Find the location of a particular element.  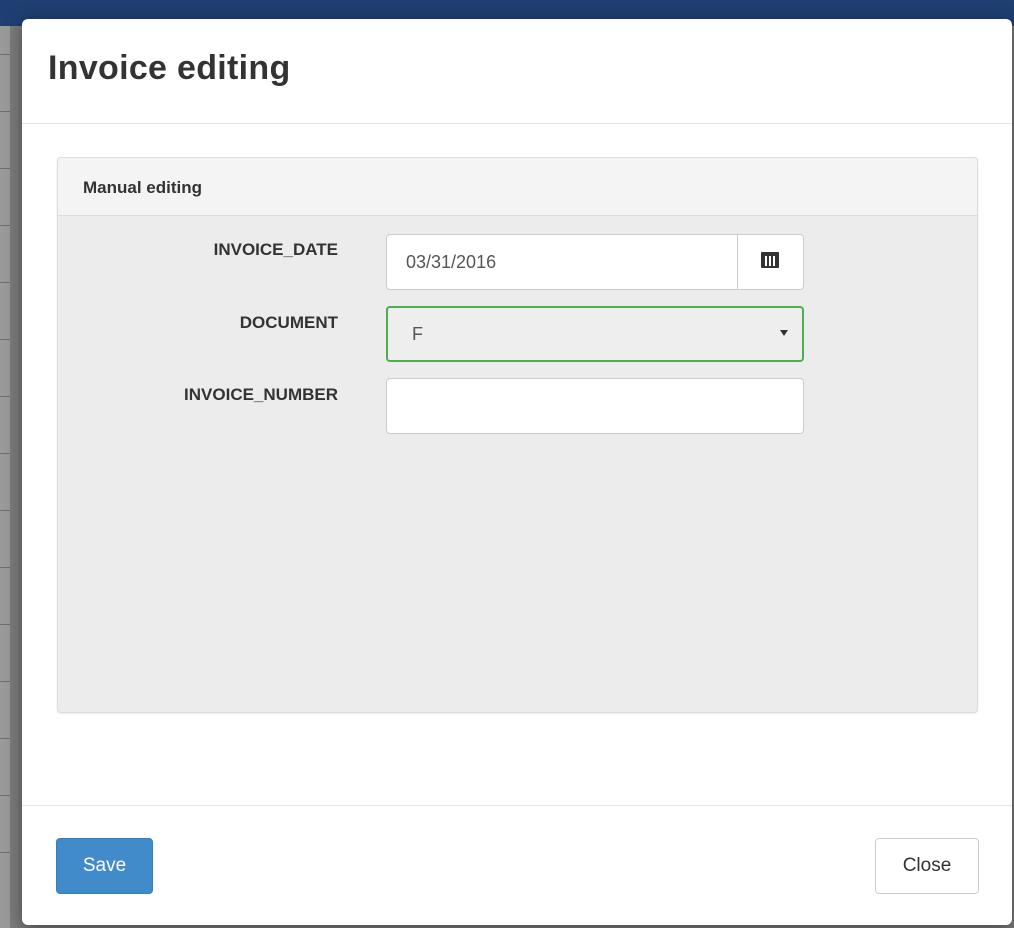

calendar-icon is located at coordinates (770, 260).